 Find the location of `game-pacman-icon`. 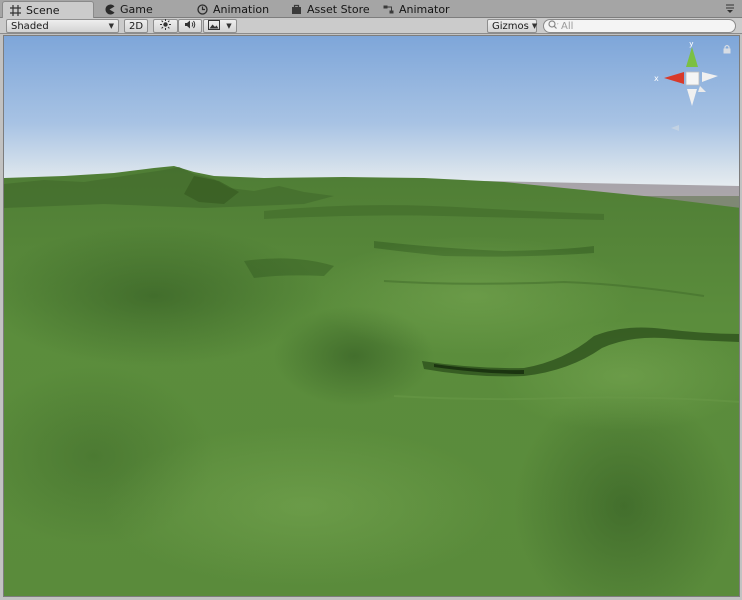

game-pacman-icon is located at coordinates (109, 10).